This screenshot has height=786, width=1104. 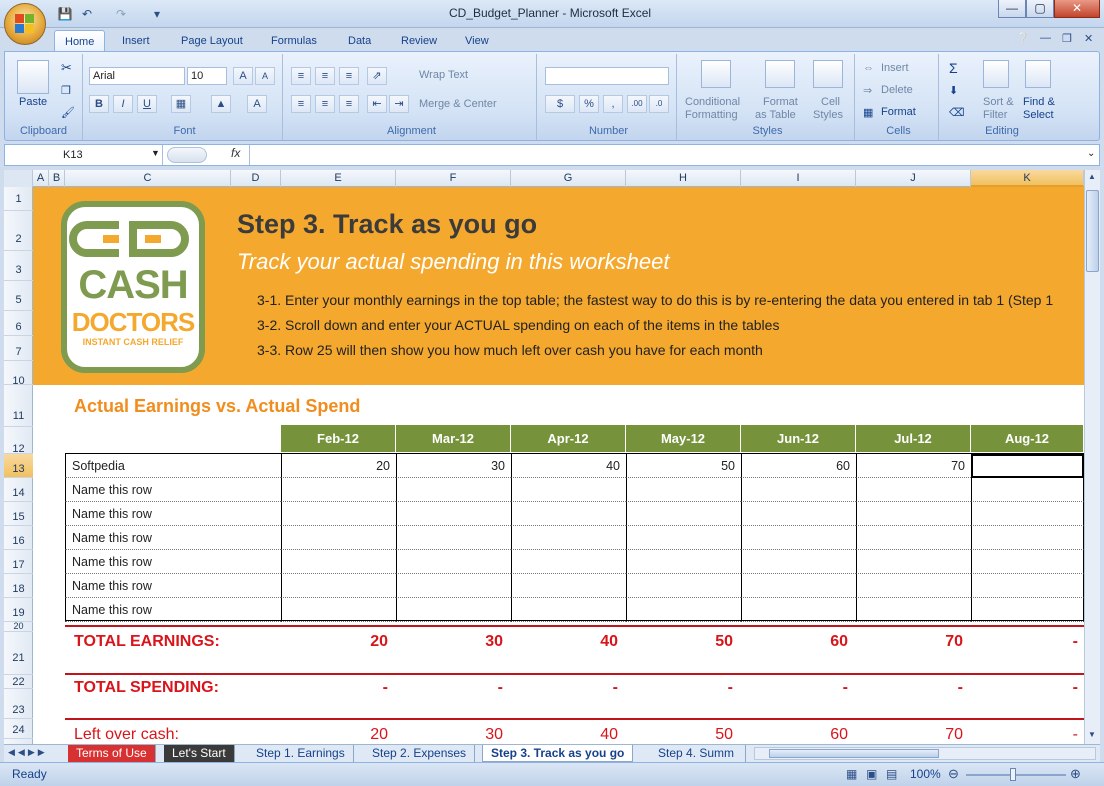 What do you see at coordinates (28, 752) in the screenshot?
I see `sheet-nav-arrows-icon: ◀◀▶▶` at bounding box center [28, 752].